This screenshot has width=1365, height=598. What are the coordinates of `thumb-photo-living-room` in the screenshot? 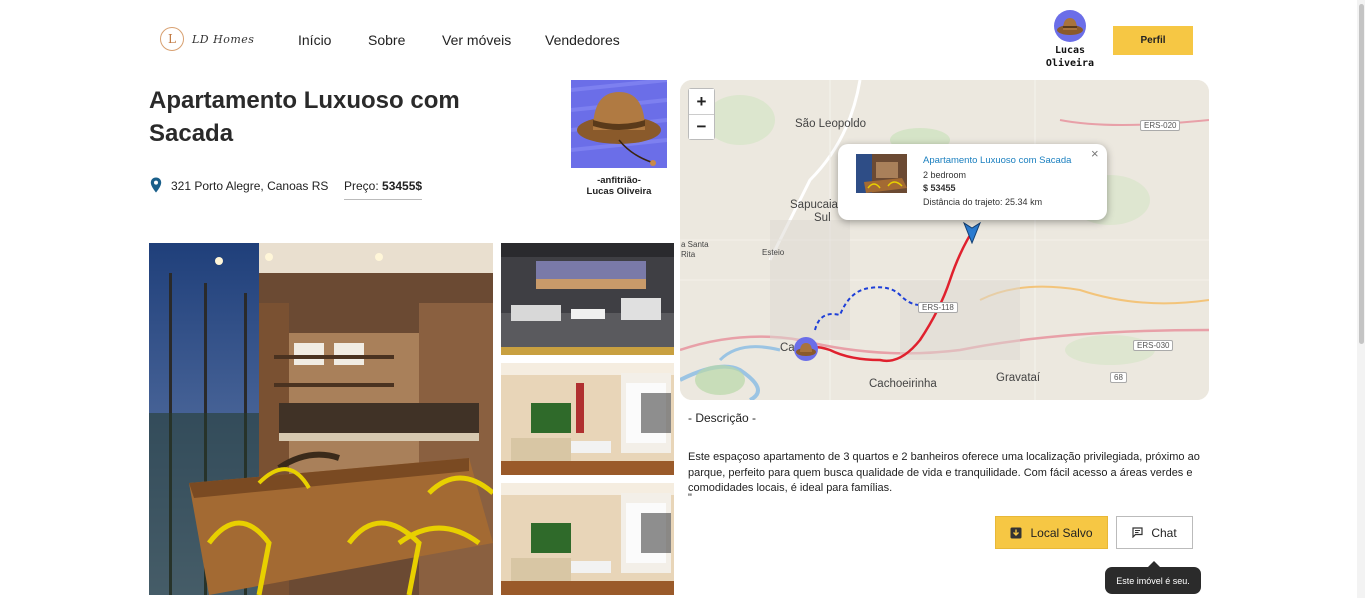 It's located at (587, 299).